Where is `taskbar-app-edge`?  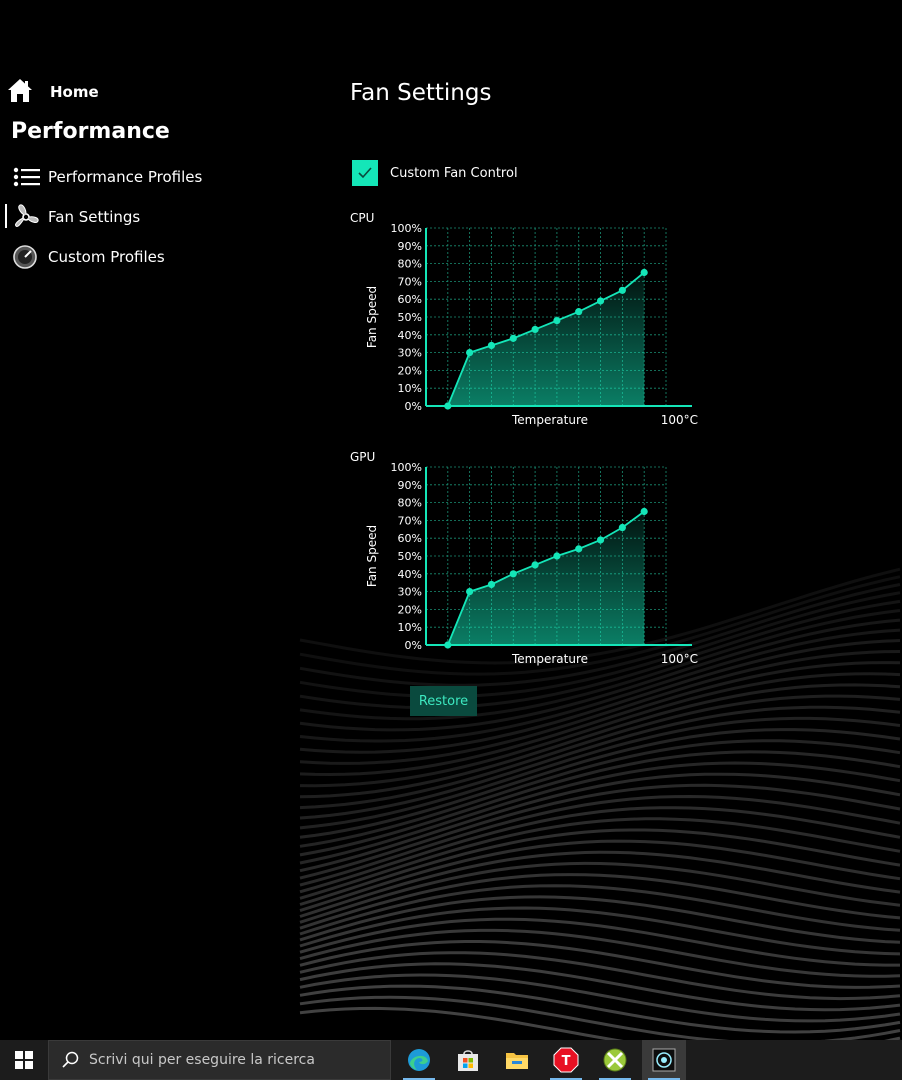 taskbar-app-edge is located at coordinates (419, 1060).